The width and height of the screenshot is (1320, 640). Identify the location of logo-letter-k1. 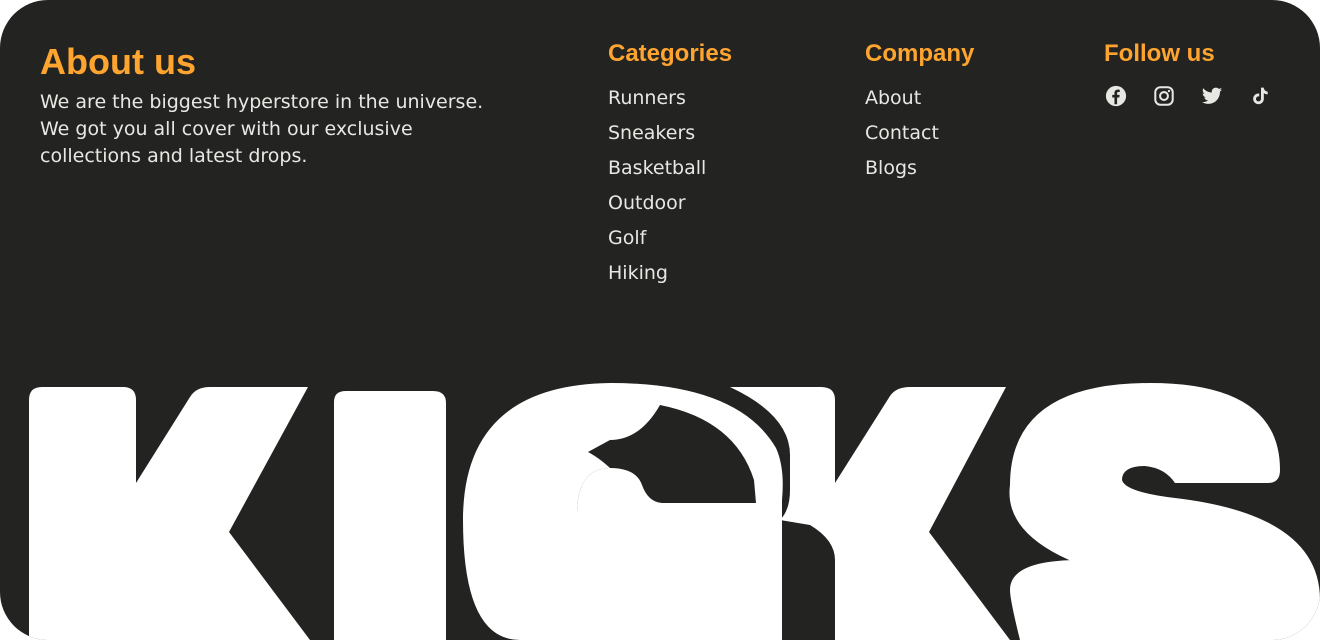
(169, 513).